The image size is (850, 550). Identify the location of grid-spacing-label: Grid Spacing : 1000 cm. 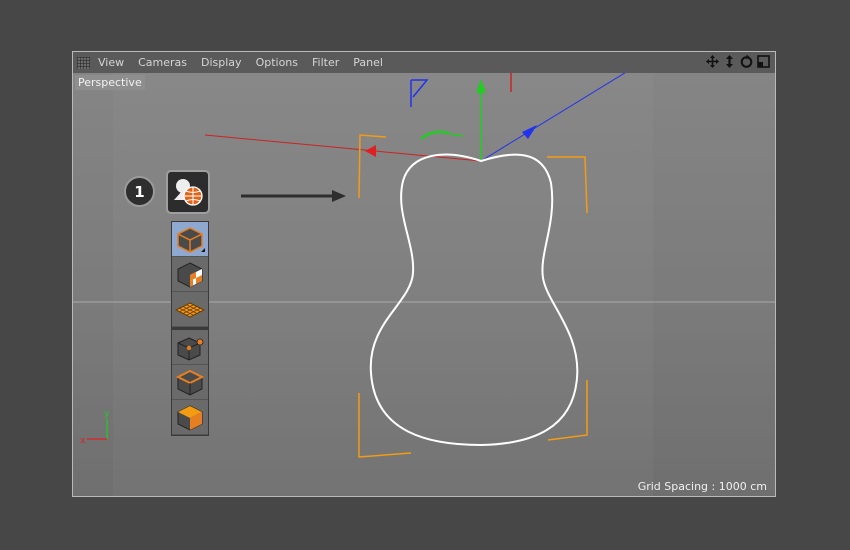
(702, 486).